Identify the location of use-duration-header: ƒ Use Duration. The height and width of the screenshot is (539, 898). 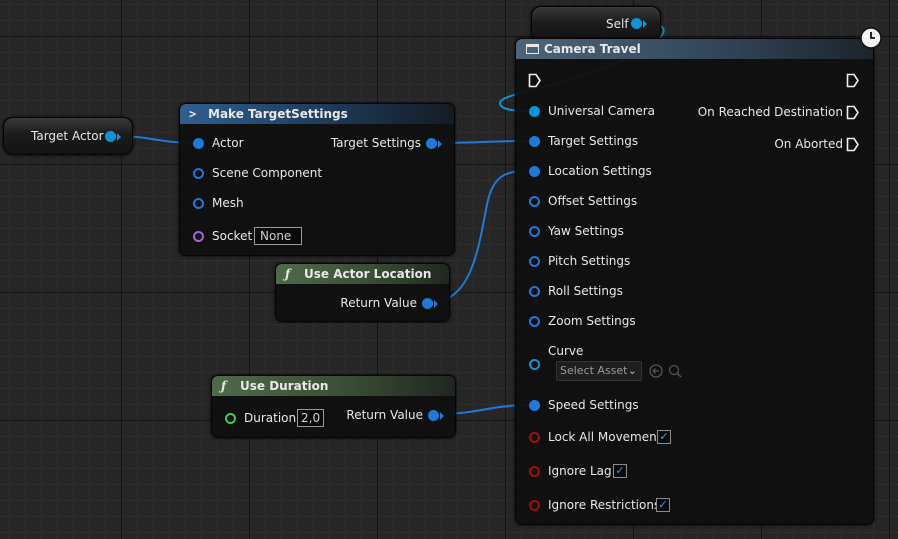
(333, 386).